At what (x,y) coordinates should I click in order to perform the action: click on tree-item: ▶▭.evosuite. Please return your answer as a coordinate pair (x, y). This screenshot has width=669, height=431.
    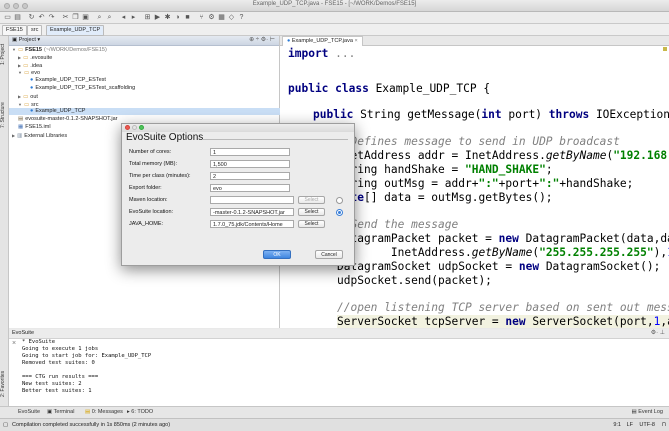
    Looking at the image, I should click on (147, 57).